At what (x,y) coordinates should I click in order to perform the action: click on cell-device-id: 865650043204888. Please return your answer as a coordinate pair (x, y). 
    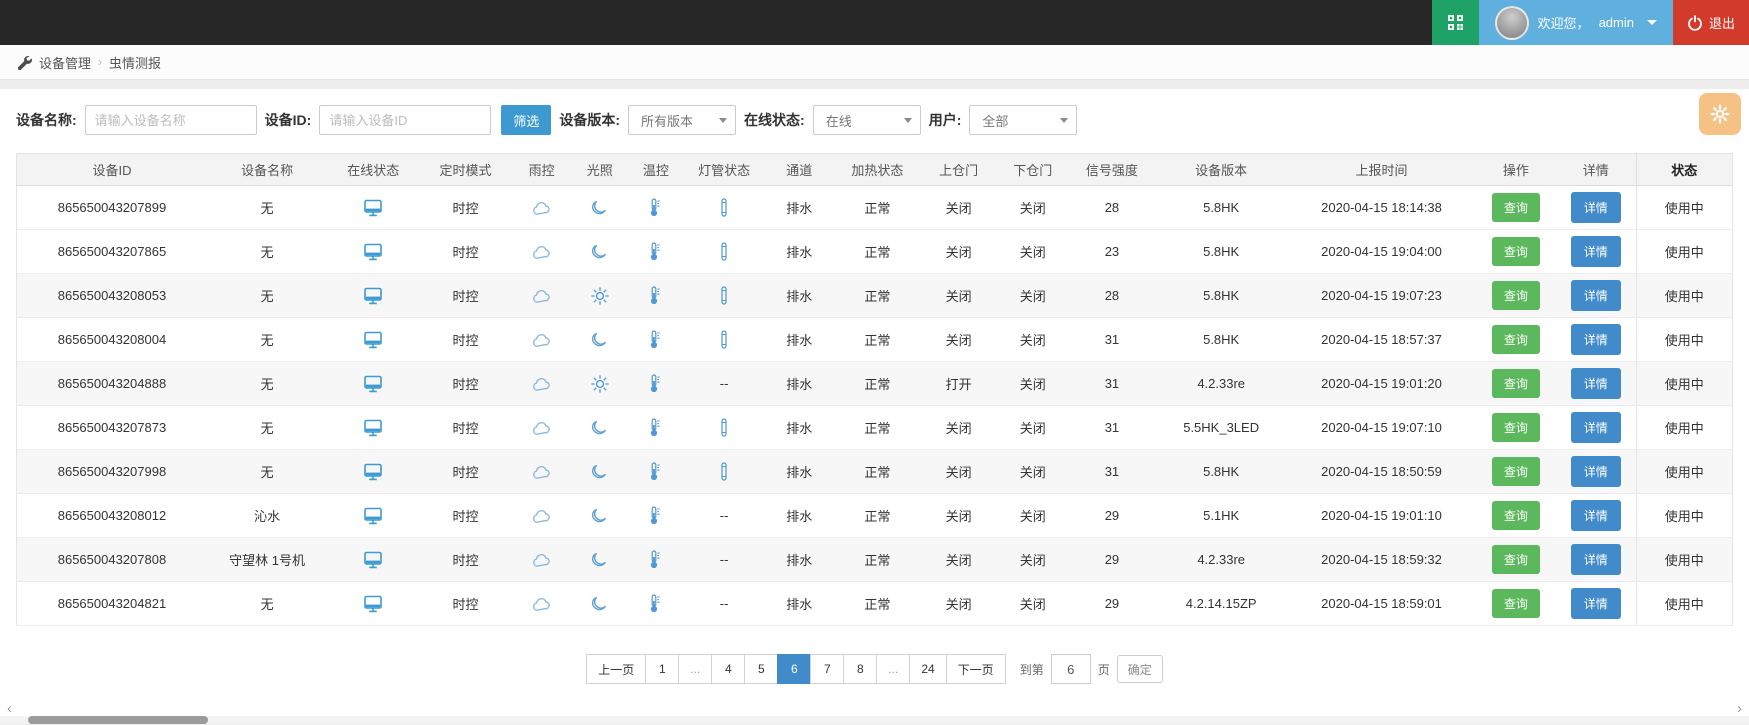
    Looking at the image, I should click on (111, 383).